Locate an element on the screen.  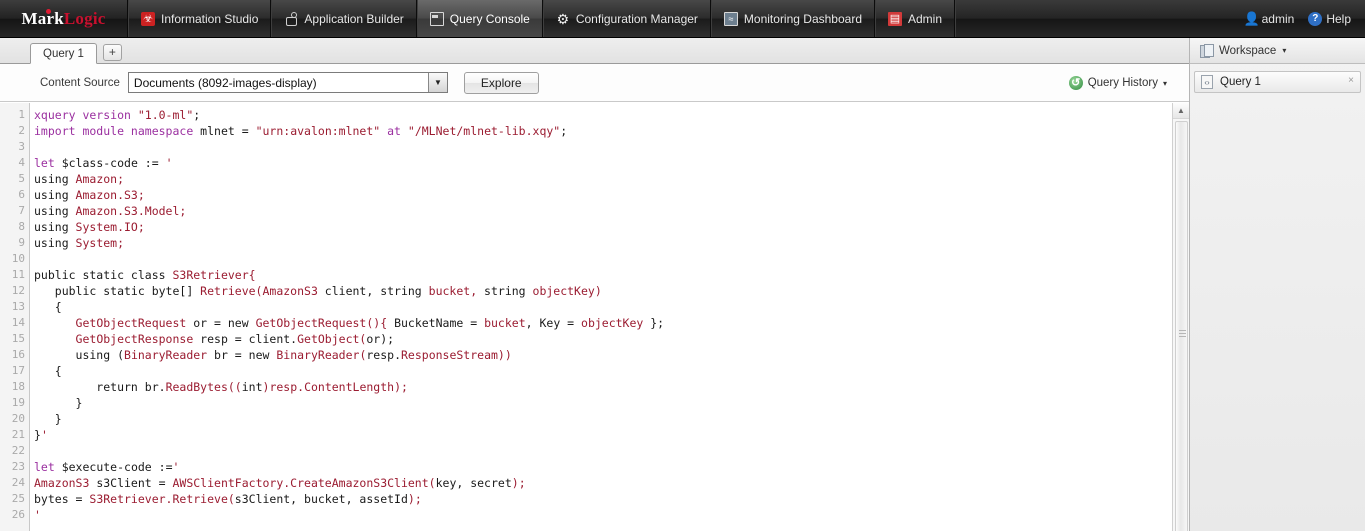
code-token: AmazonS3 is located at coordinates (62, 483).